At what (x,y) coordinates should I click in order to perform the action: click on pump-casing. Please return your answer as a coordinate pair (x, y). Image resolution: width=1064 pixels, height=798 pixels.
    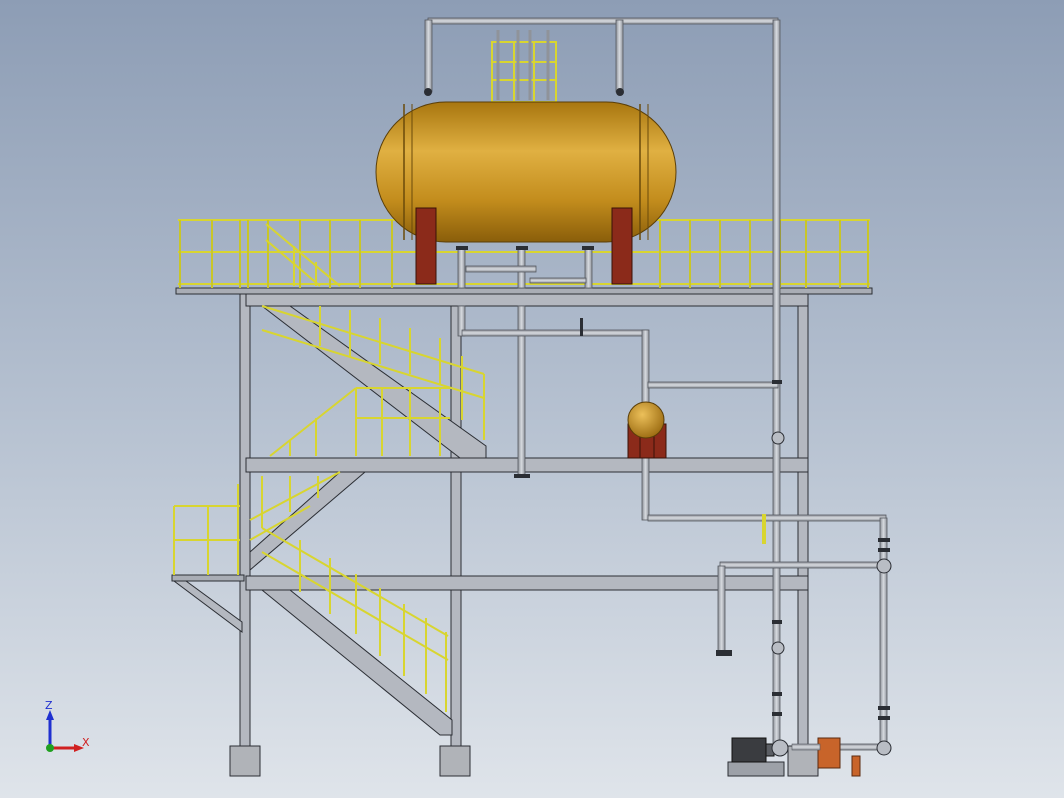
    Looking at the image, I should click on (780, 748).